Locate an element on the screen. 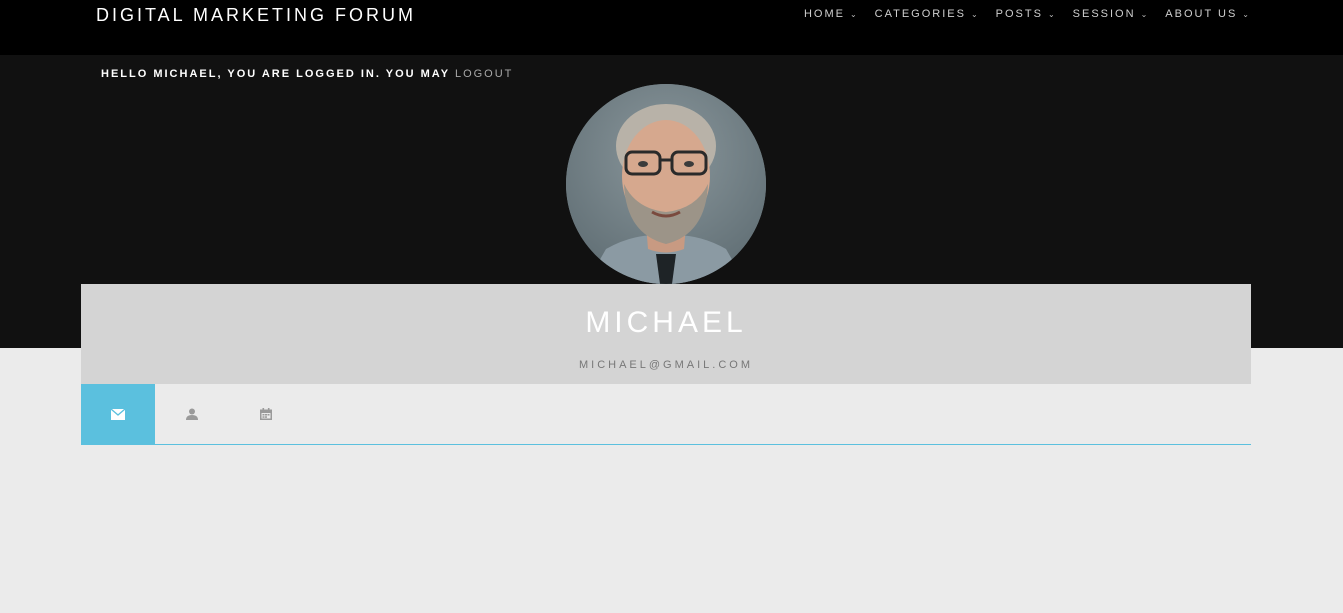 The height and width of the screenshot is (613, 1343). profile-email: MICHAEL@GMAIL.COM is located at coordinates (665, 365).